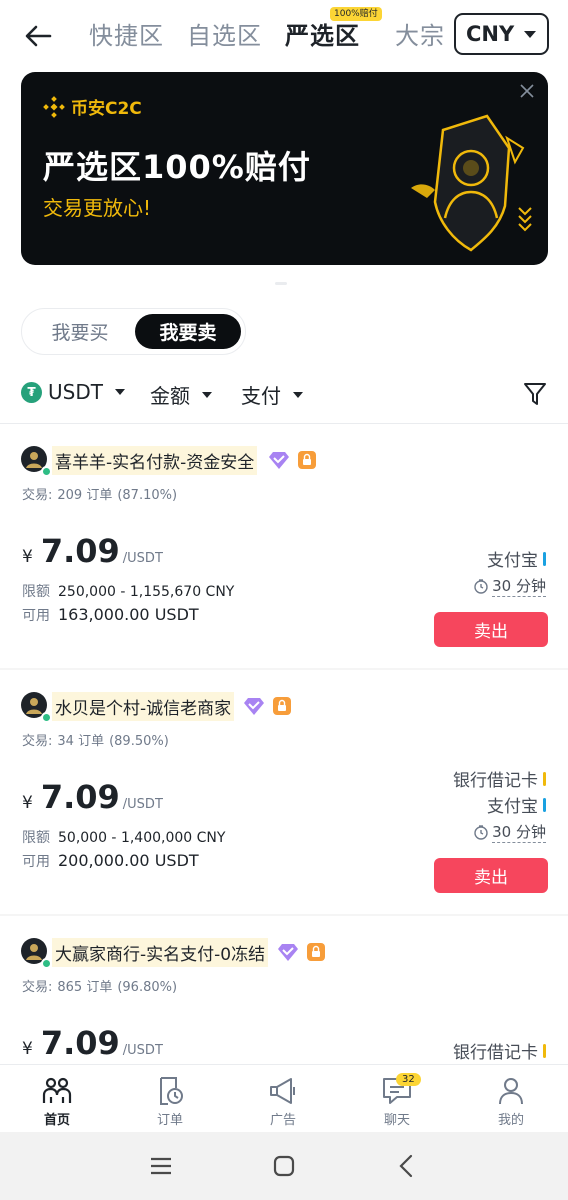 The image size is (568, 1200). I want to click on filter-bar: ₮ USDT 金额 支付, so click(284, 394).